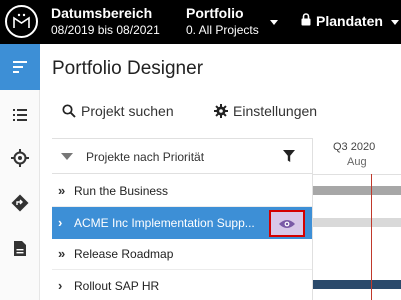  I want to click on project-label: Run the Business, so click(121, 191).